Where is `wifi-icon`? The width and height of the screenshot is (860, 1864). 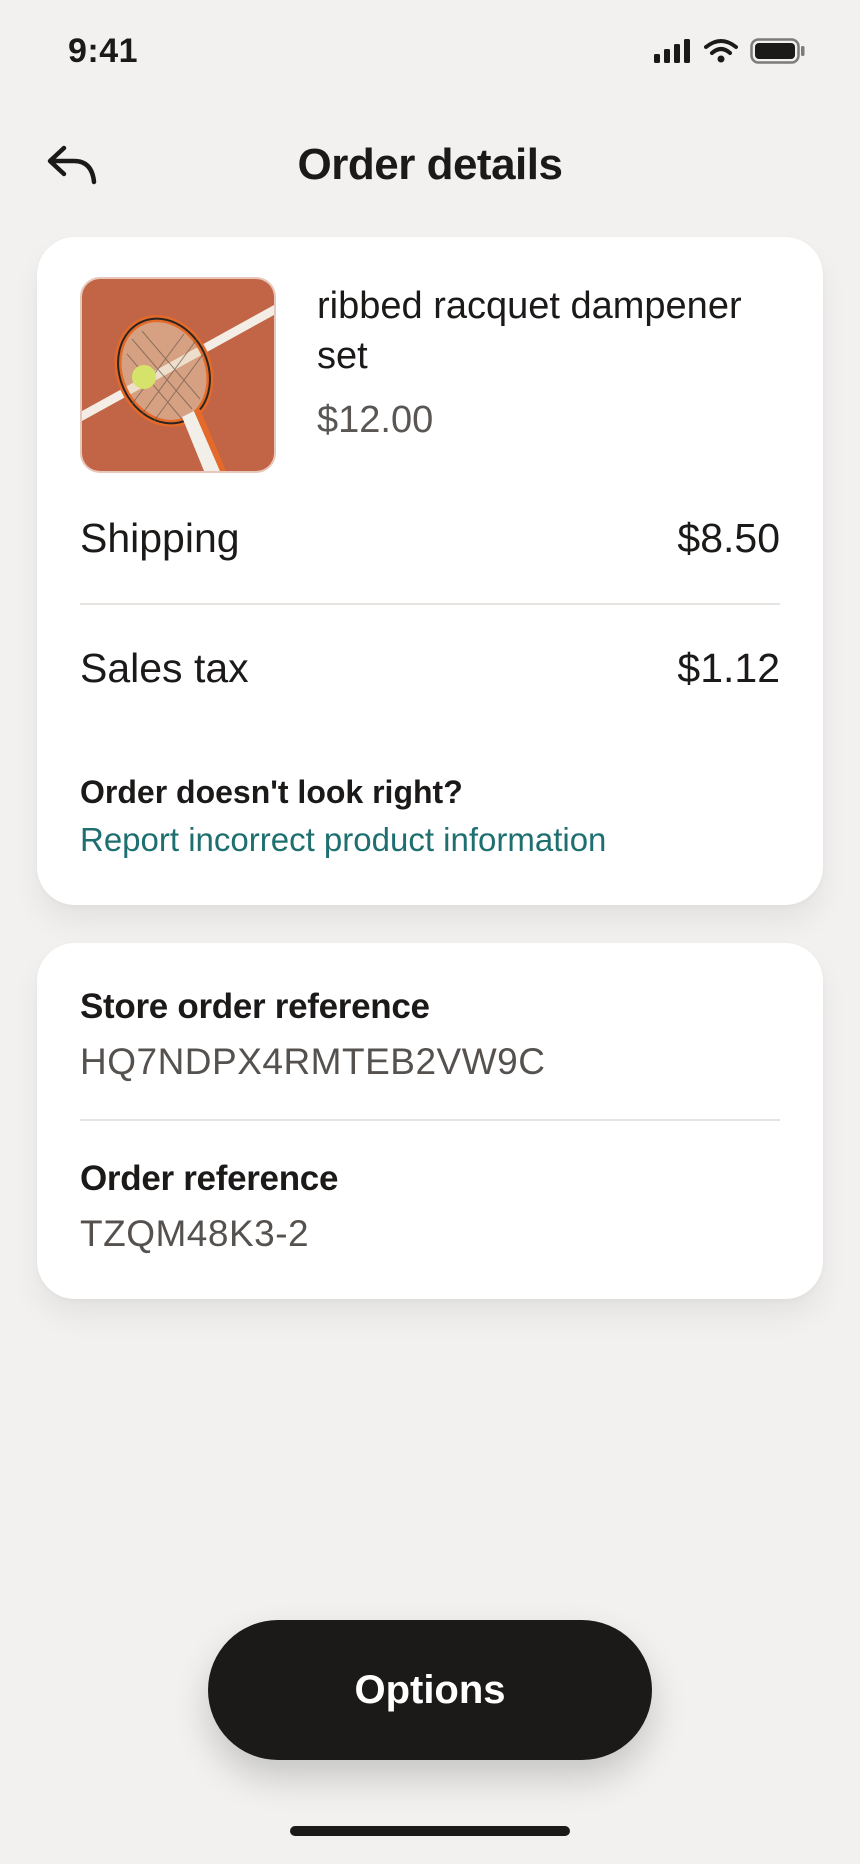 wifi-icon is located at coordinates (721, 53).